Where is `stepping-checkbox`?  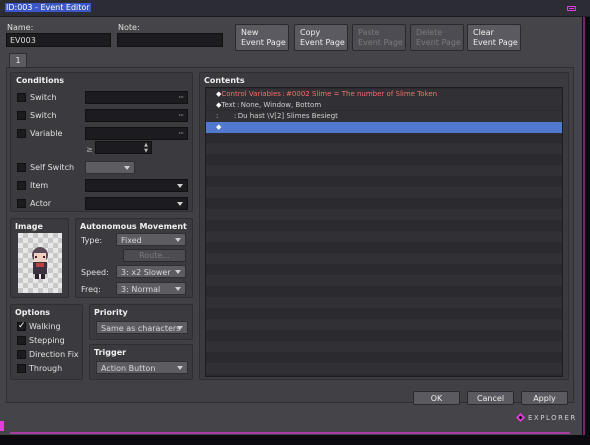
stepping-checkbox is located at coordinates (21, 340).